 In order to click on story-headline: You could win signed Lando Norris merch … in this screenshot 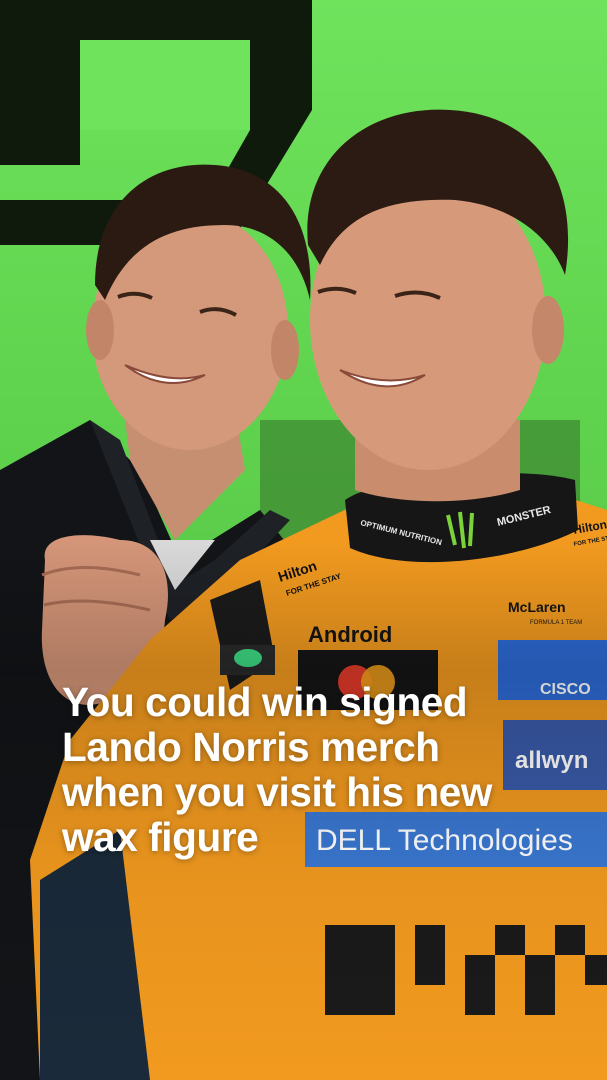, I will do `click(312, 770)`.